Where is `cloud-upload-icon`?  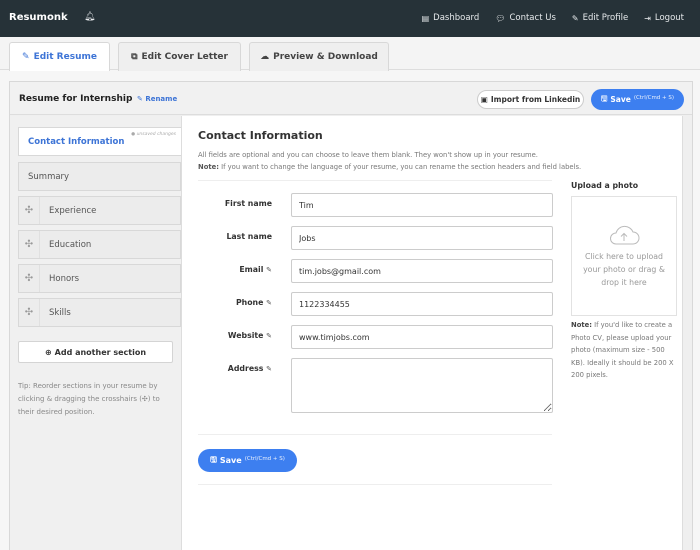 cloud-upload-icon is located at coordinates (625, 234).